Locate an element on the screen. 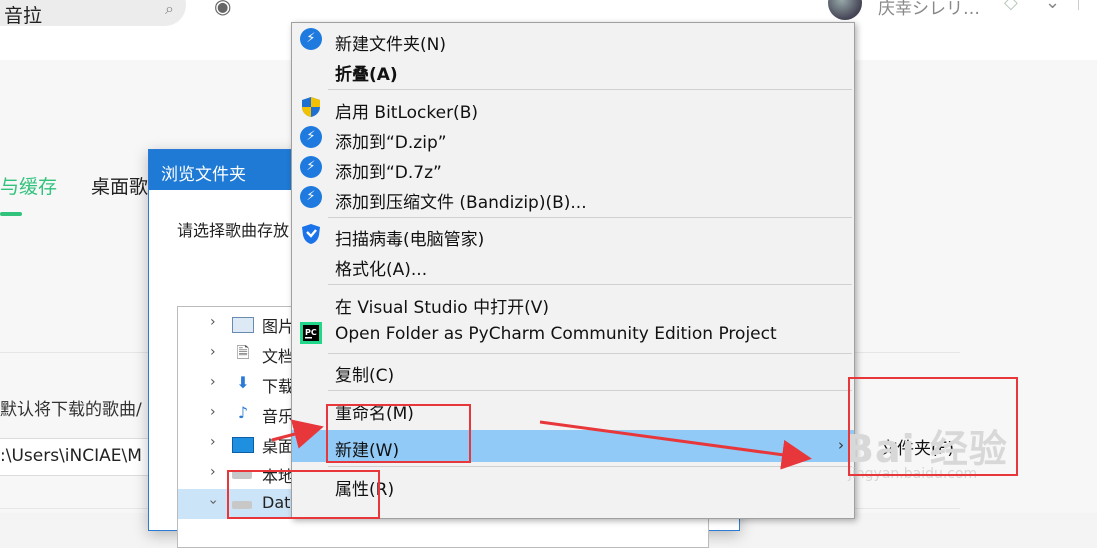 Image resolution: width=1097 pixels, height=548 pixels. menu-item-label: 扫描病毒(电脑管家) is located at coordinates (410, 240).